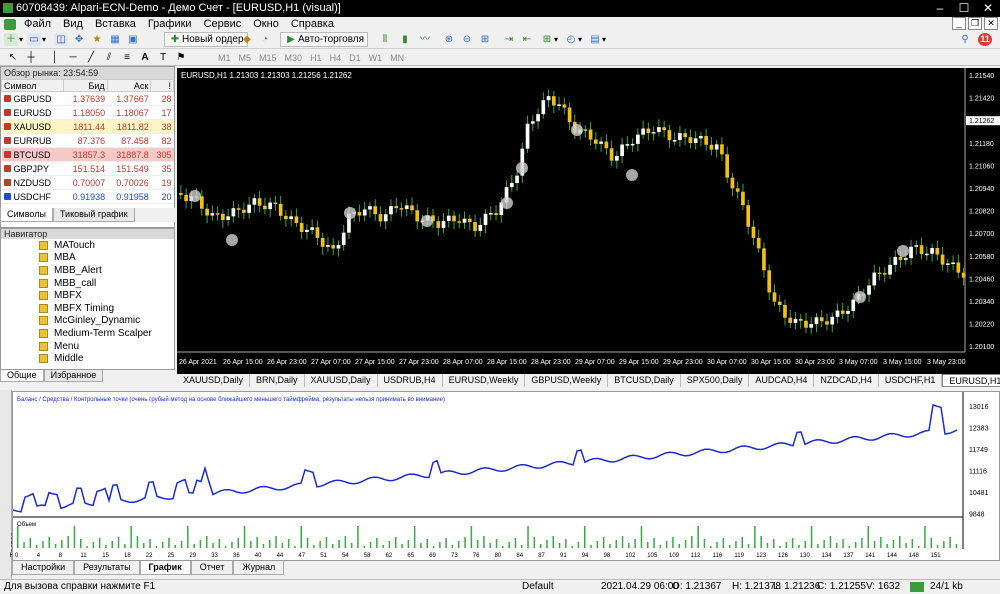  Describe the element at coordinates (965, 39) in the screenshot. I see `search-icon: ⚲` at that location.